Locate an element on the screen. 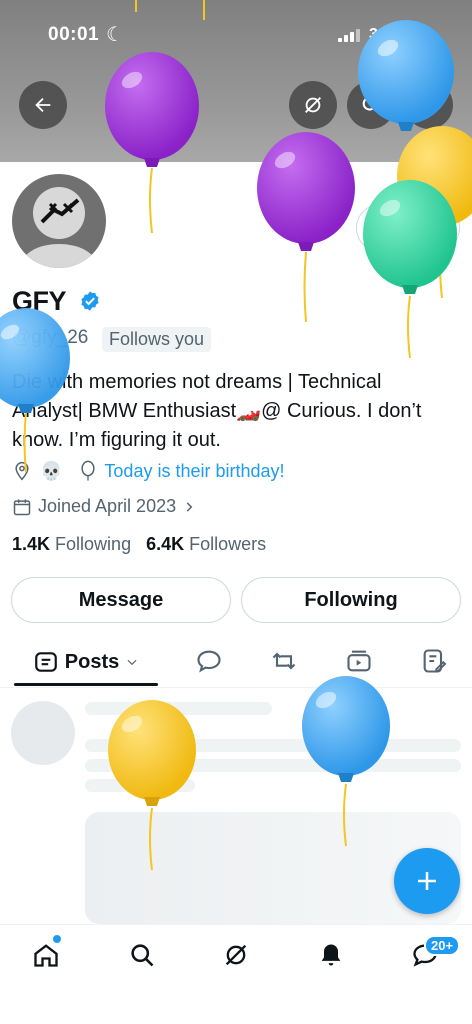 The image size is (472, 1024). notifications-button is located at coordinates (380, 228).